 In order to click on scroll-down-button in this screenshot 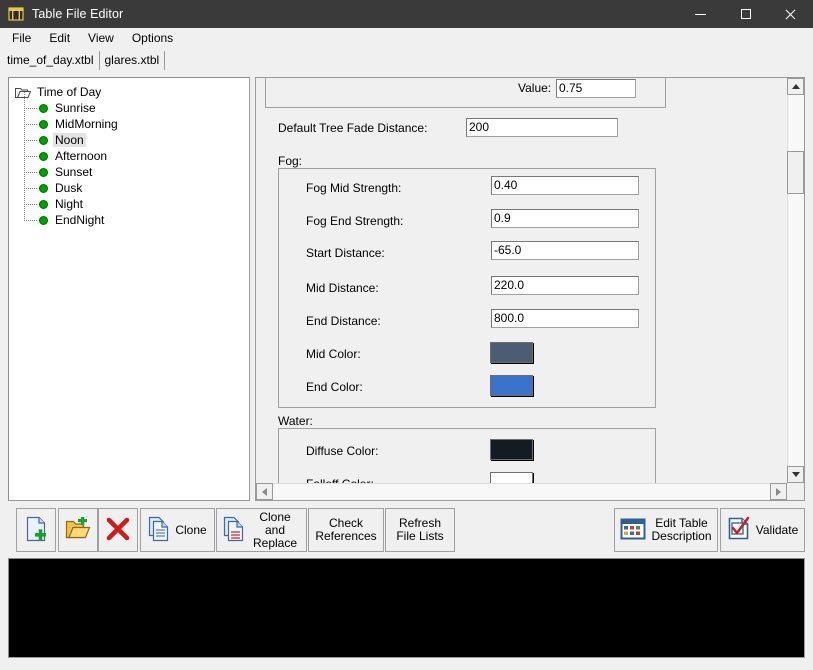, I will do `click(795, 474)`.